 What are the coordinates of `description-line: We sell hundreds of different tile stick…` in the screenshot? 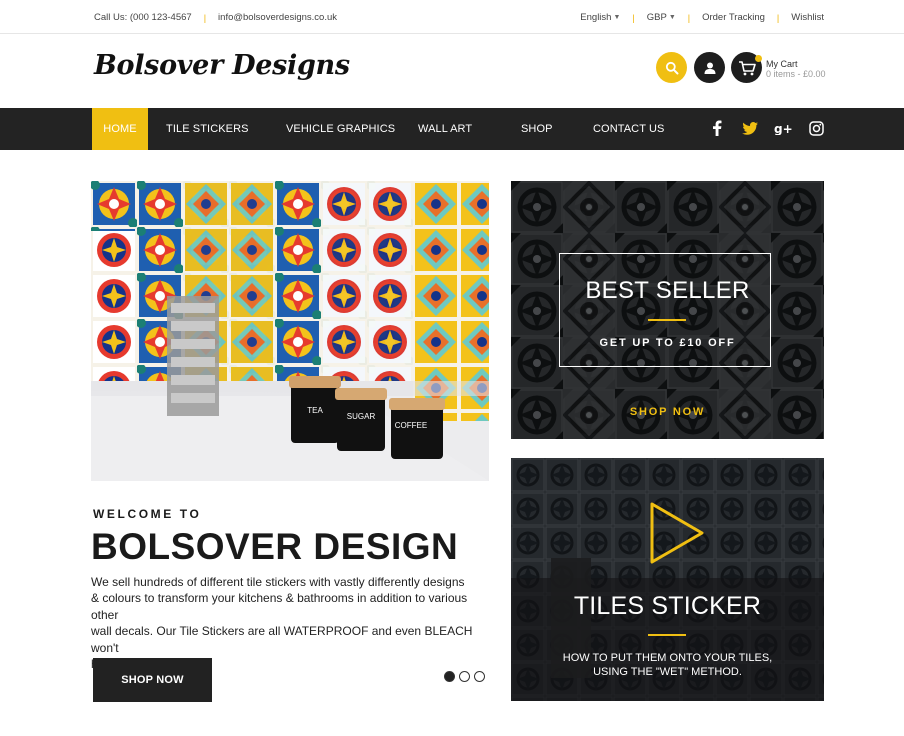 It's located at (278, 582).